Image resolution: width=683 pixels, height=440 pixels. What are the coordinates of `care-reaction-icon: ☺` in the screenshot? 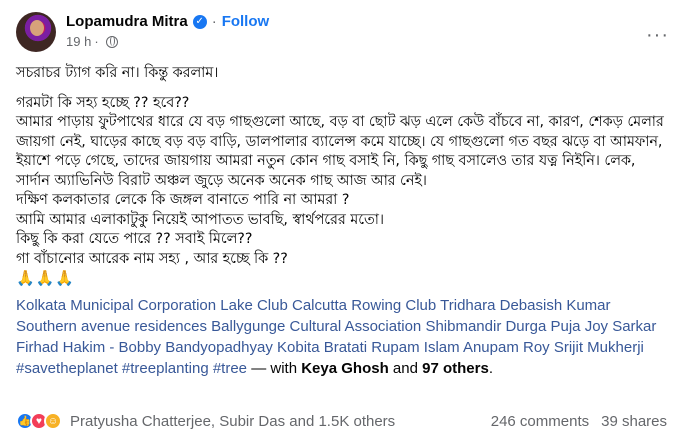 It's located at (53, 421).